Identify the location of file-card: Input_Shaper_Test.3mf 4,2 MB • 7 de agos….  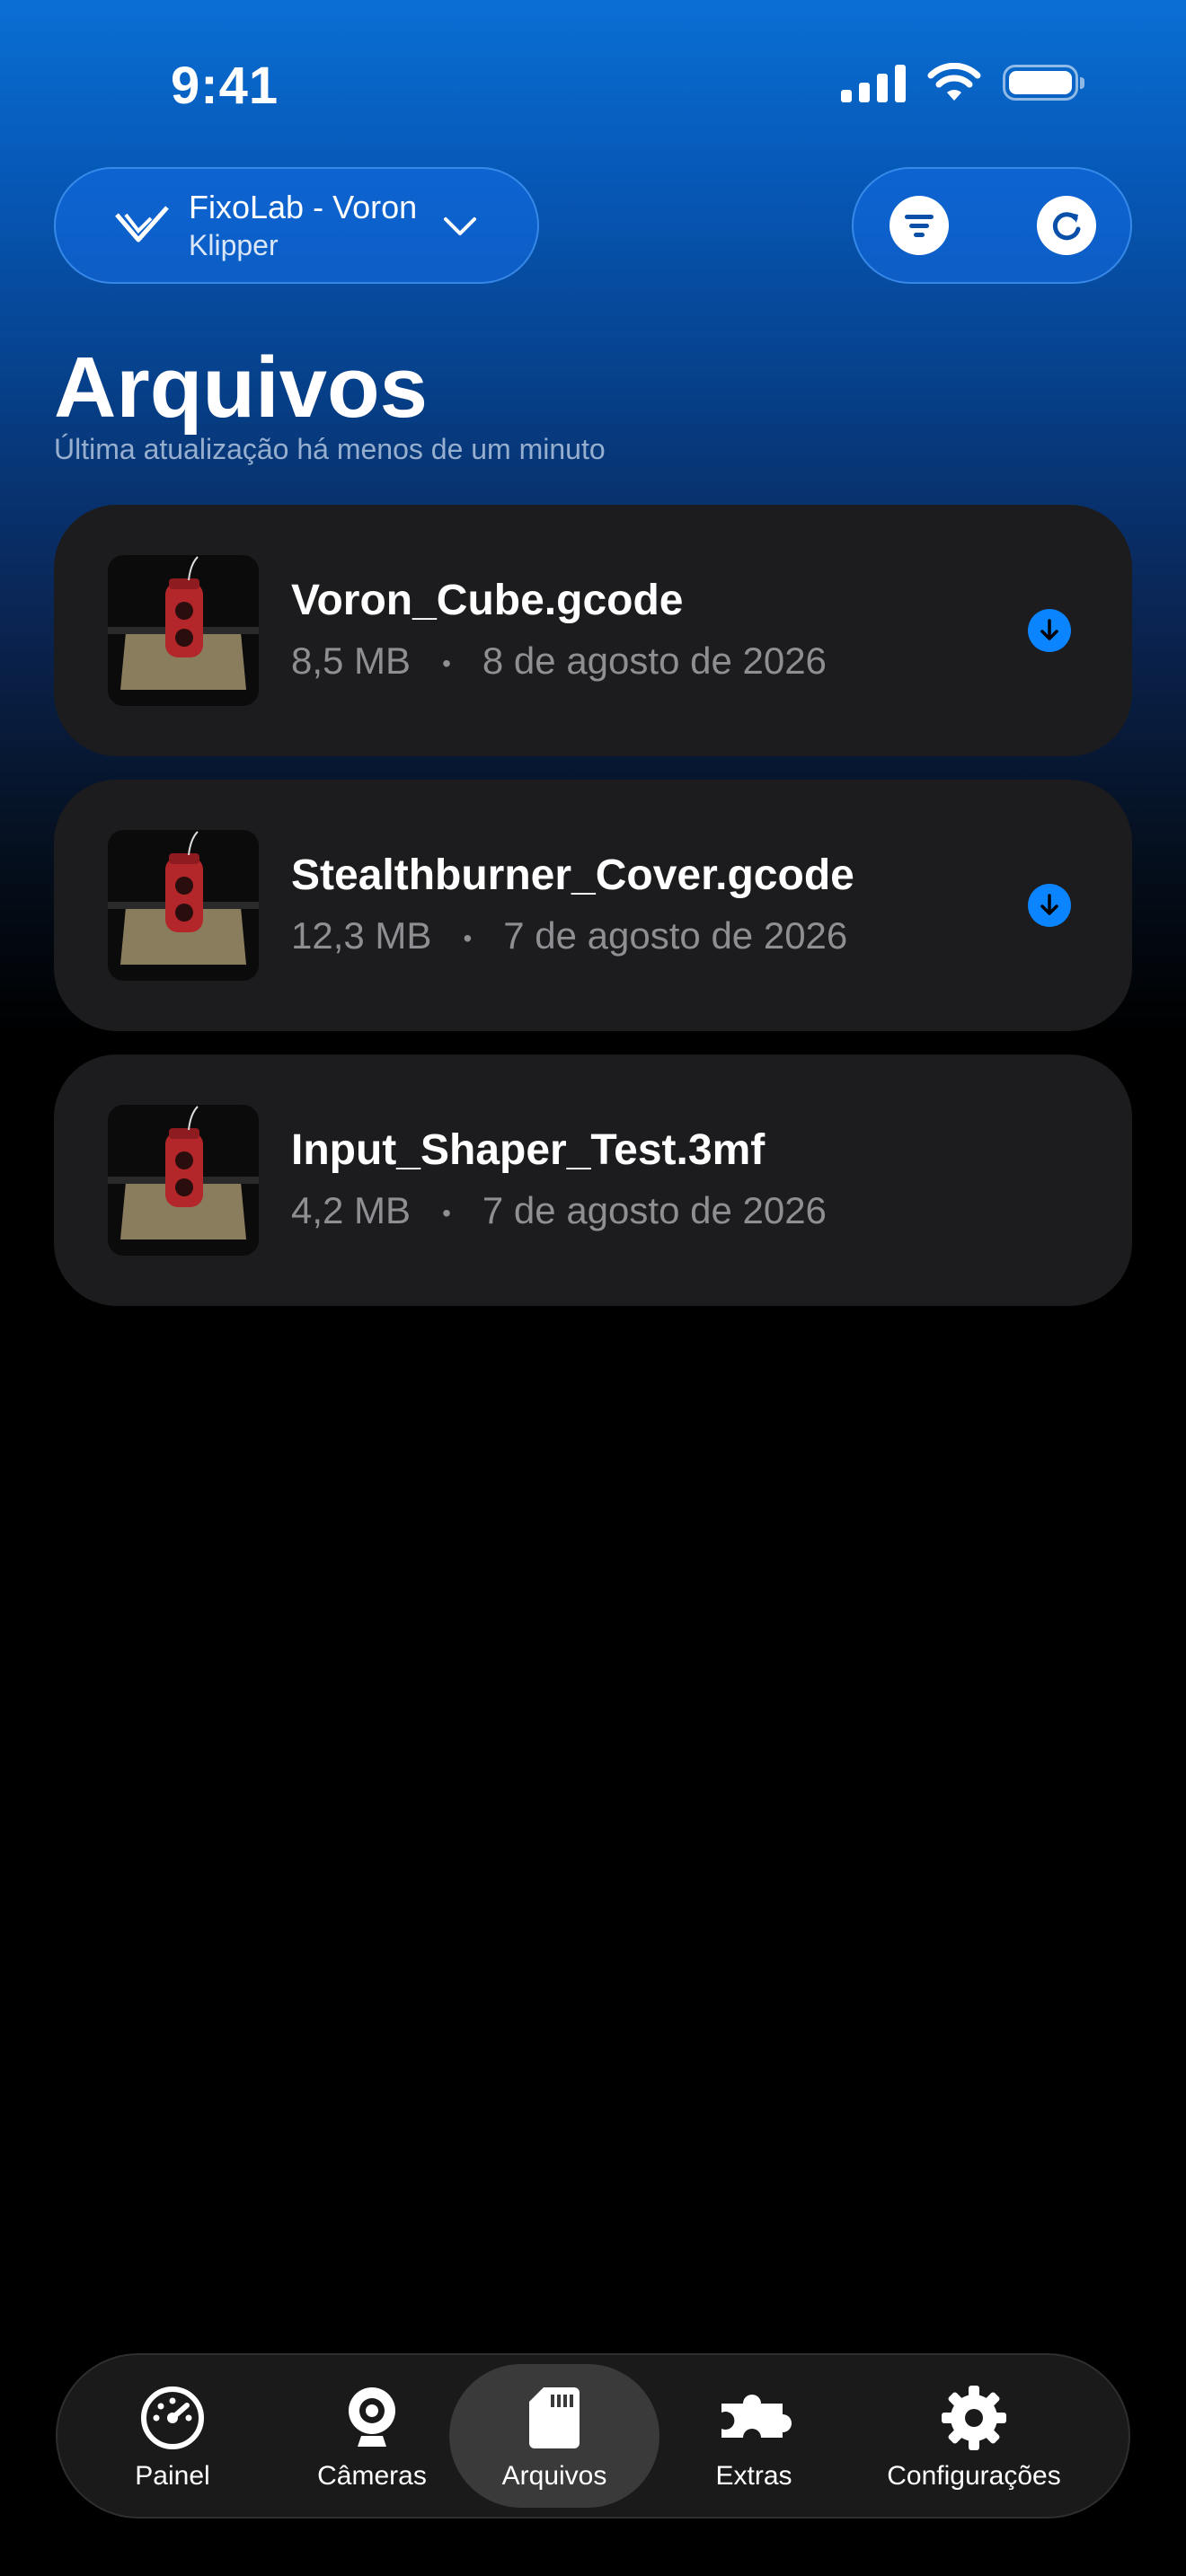
(593, 1180).